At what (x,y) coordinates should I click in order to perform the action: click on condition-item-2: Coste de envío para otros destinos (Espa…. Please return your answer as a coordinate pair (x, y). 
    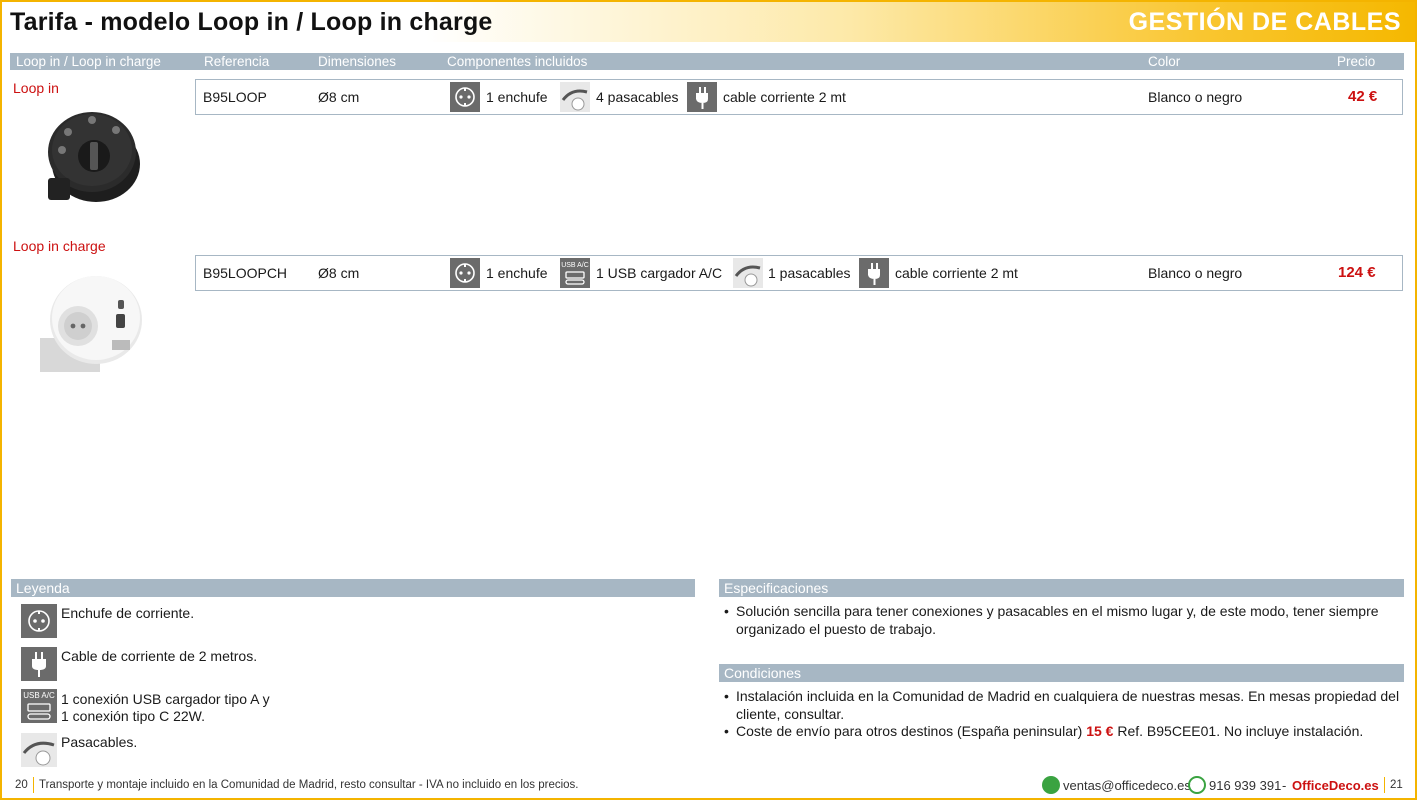
    Looking at the image, I should click on (1064, 731).